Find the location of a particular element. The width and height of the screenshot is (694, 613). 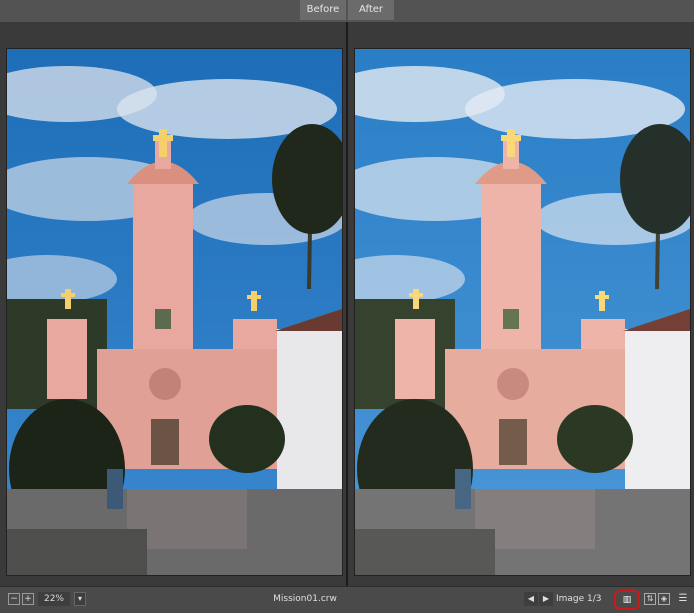

swap-icon: ⇅ is located at coordinates (650, 598).